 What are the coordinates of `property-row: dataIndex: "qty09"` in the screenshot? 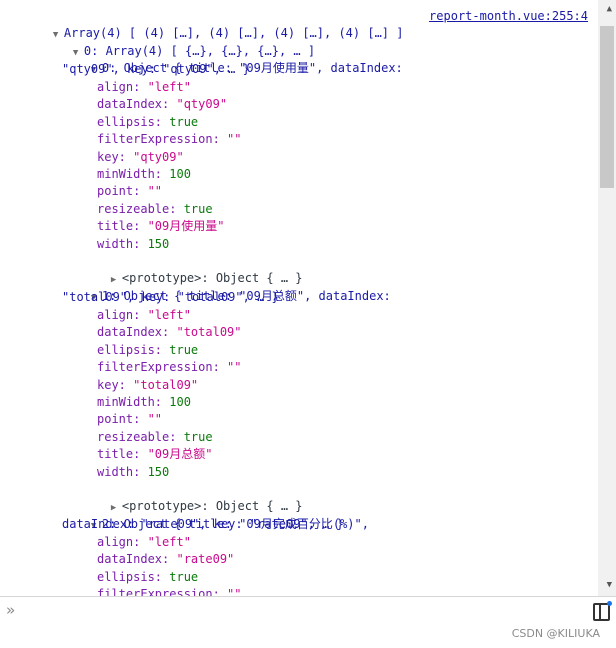 It's located at (162, 104).